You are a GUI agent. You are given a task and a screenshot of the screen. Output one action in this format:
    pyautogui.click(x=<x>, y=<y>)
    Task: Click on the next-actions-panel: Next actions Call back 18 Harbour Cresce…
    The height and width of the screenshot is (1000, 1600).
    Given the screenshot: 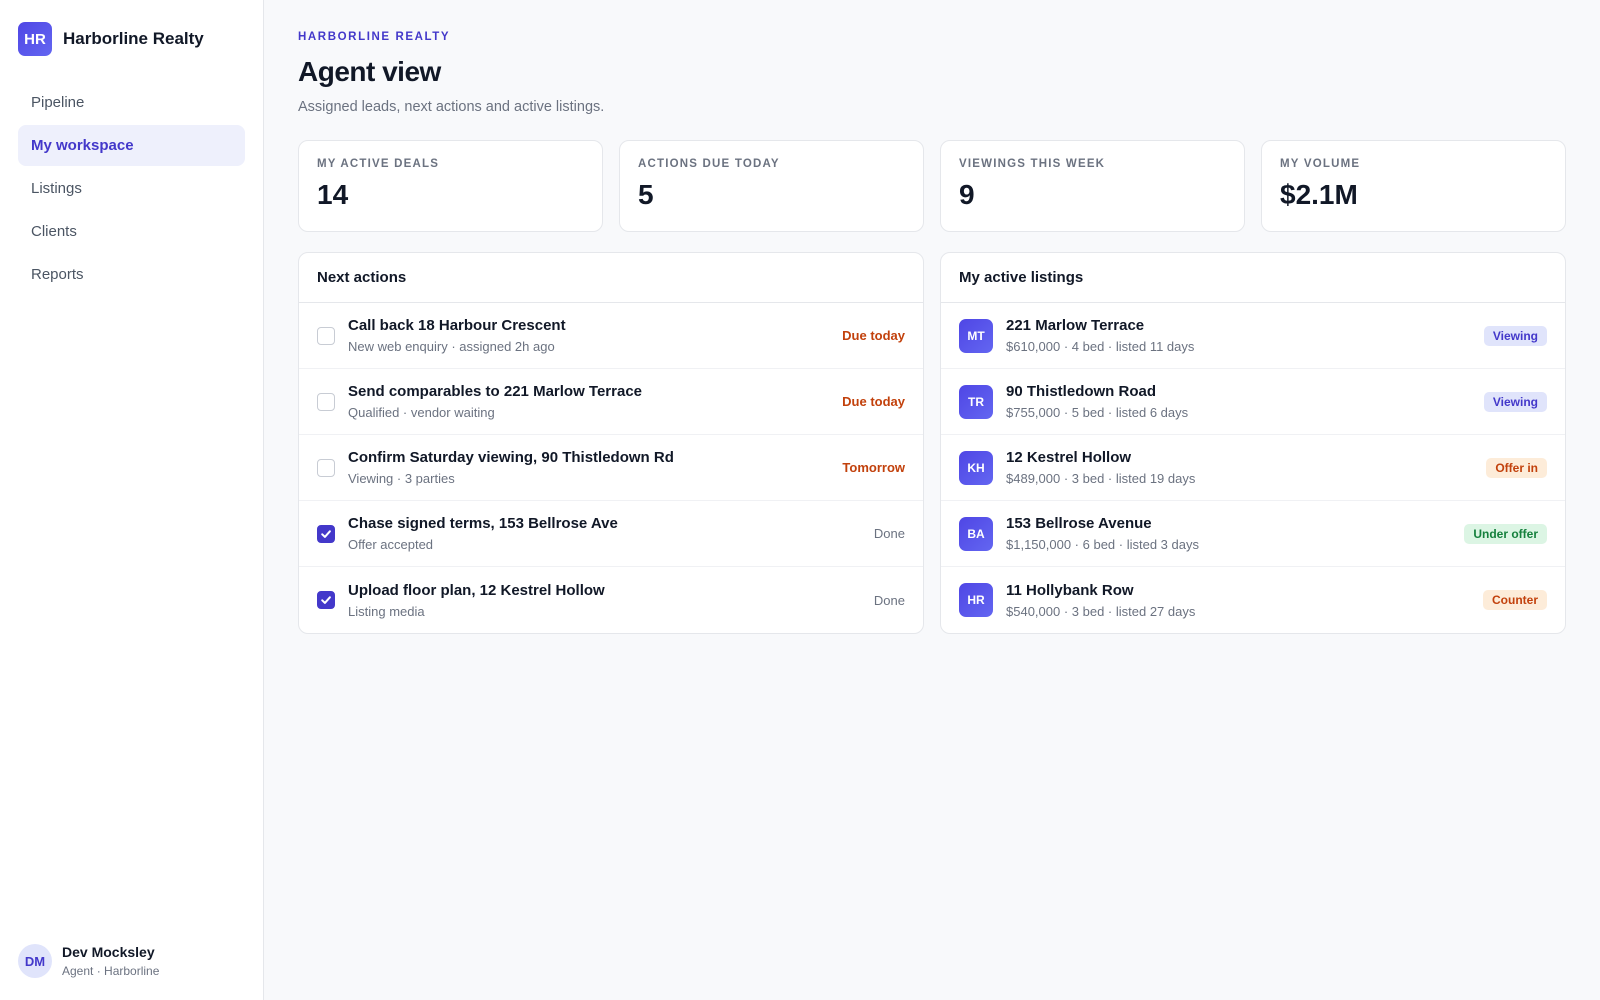 What is the action you would take?
    pyautogui.click(x=611, y=443)
    